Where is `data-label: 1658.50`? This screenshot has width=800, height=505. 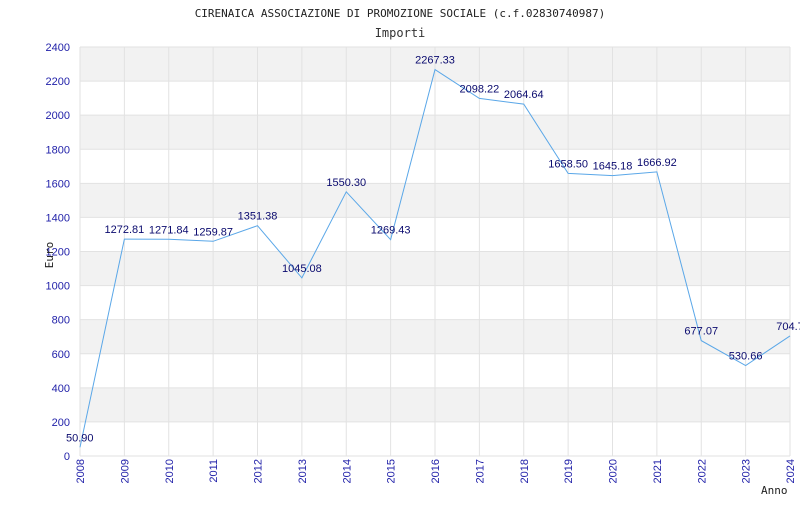
data-label: 1658.50 is located at coordinates (568, 164).